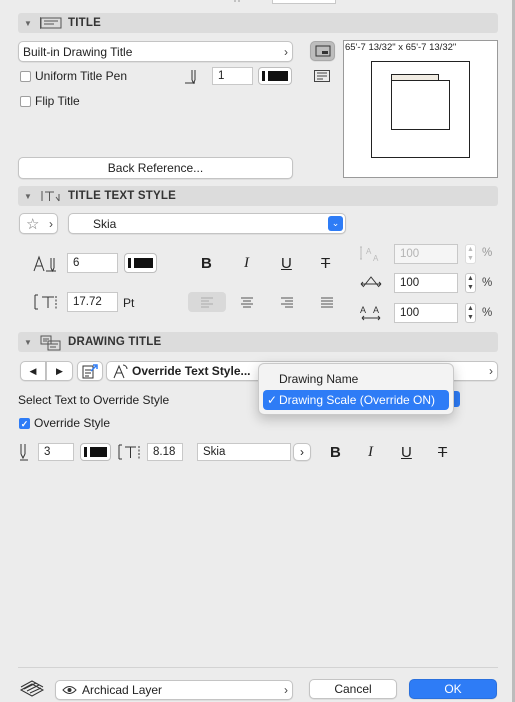 The image size is (515, 702). I want to click on line-spacing-percent: %, so click(487, 253).